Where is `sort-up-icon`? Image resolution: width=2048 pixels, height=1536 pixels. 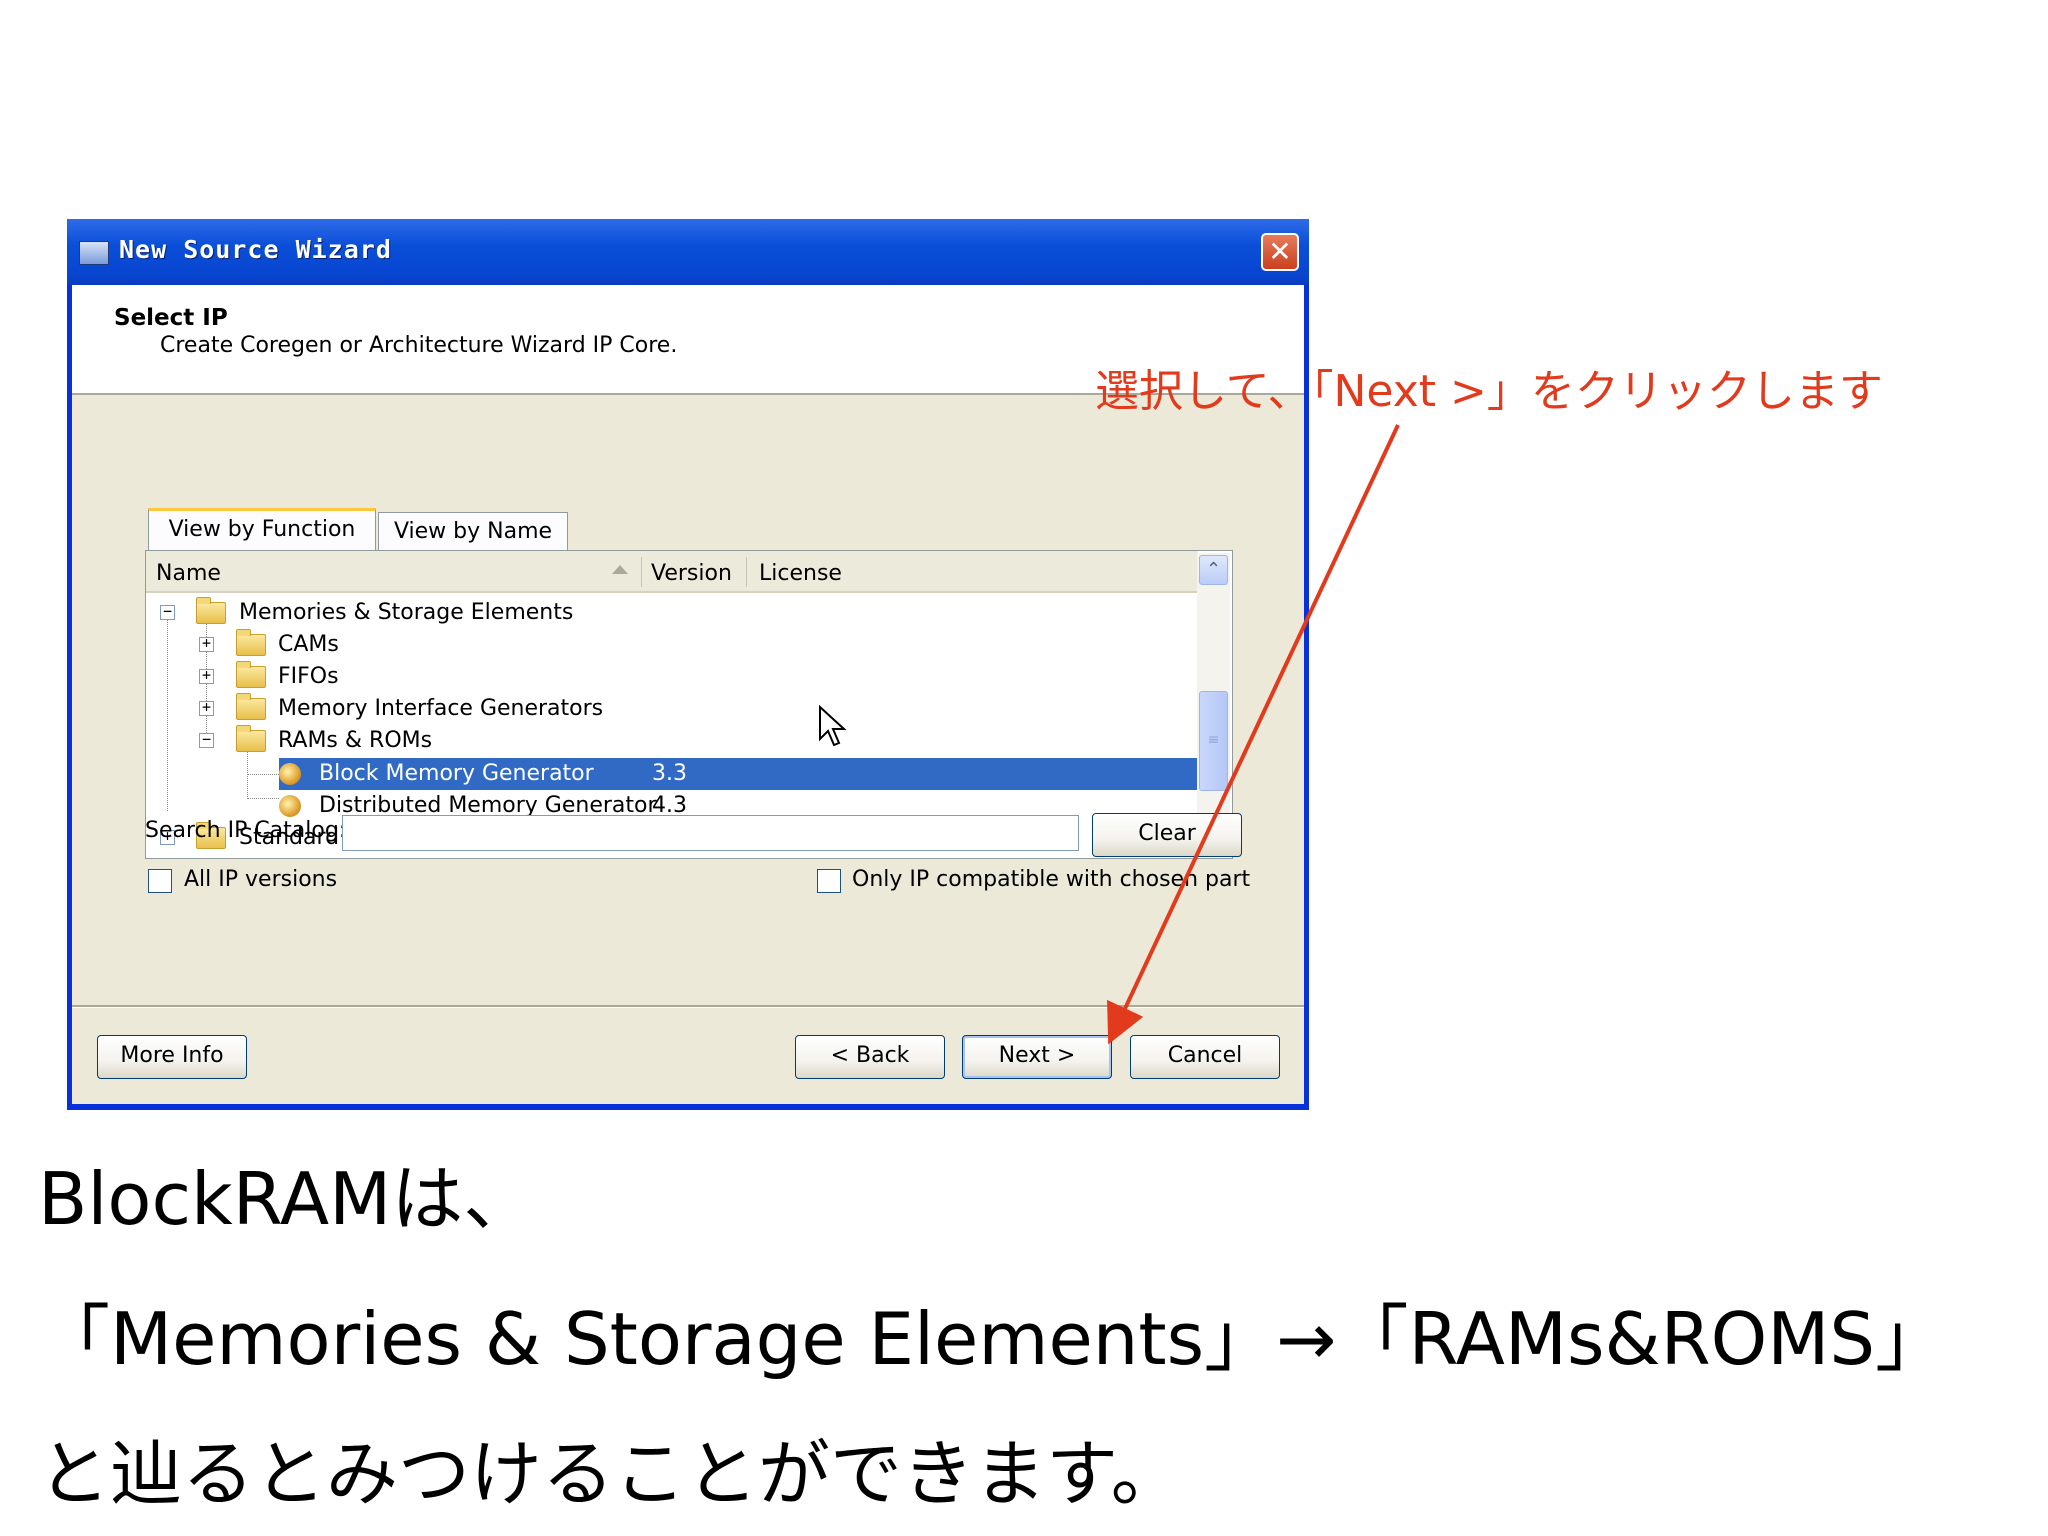
sort-up-icon is located at coordinates (620, 569).